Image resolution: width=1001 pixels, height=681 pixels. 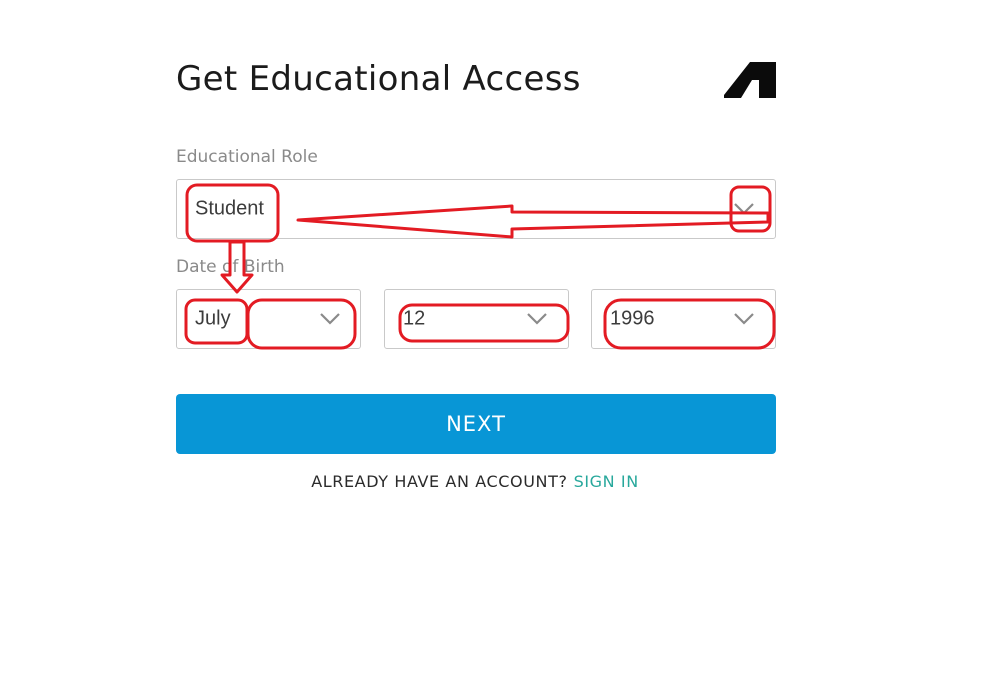 What do you see at coordinates (378, 79) in the screenshot?
I see `page-title: Get Educational Access` at bounding box center [378, 79].